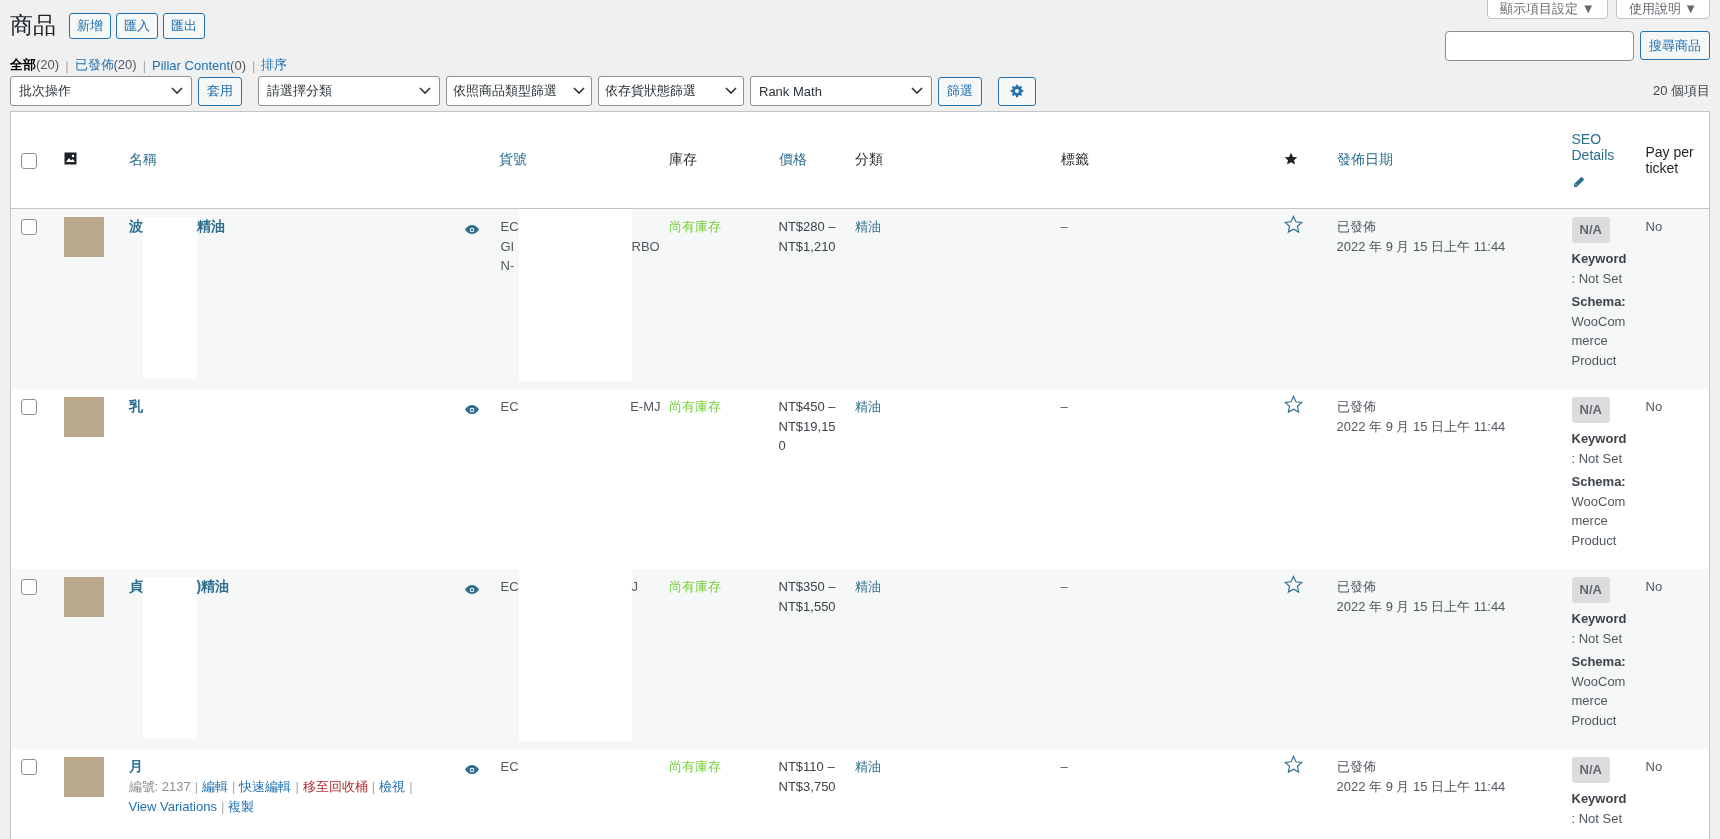  Describe the element at coordinates (1364, 159) in the screenshot. I see `column-header: 發佈日期` at that location.